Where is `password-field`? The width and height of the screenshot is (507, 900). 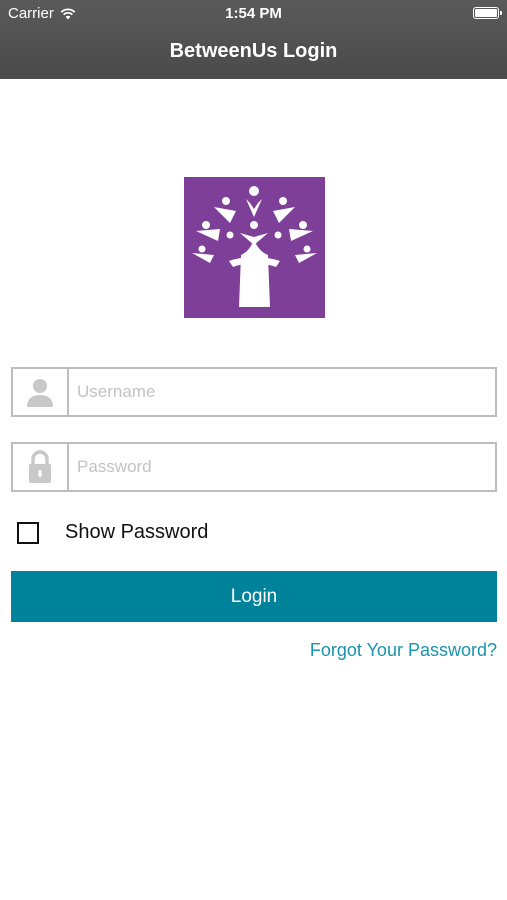 password-field is located at coordinates (254, 467).